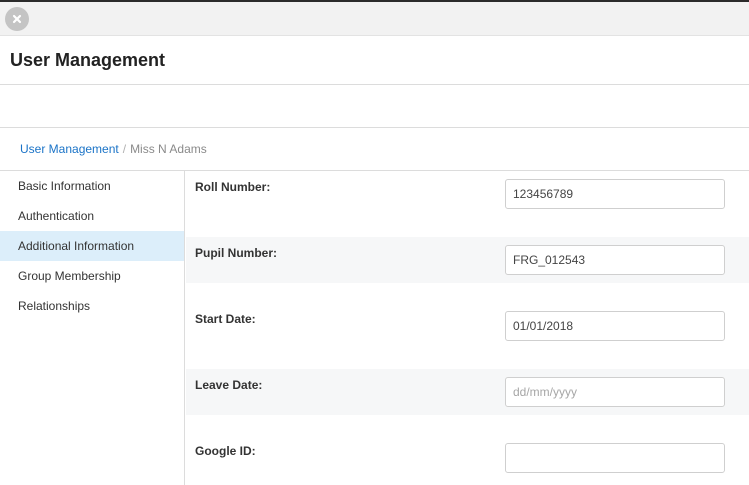 The height and width of the screenshot is (485, 749). Describe the element at coordinates (92, 276) in the screenshot. I see `sidebar-item-group-membership: Group Membership` at that location.